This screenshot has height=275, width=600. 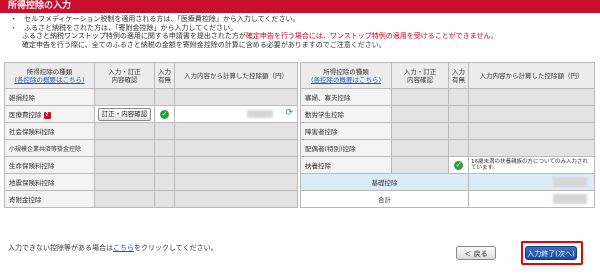 What do you see at coordinates (346, 148) in the screenshot?
I see `row-label: 配偶者(特別)控除` at bounding box center [346, 148].